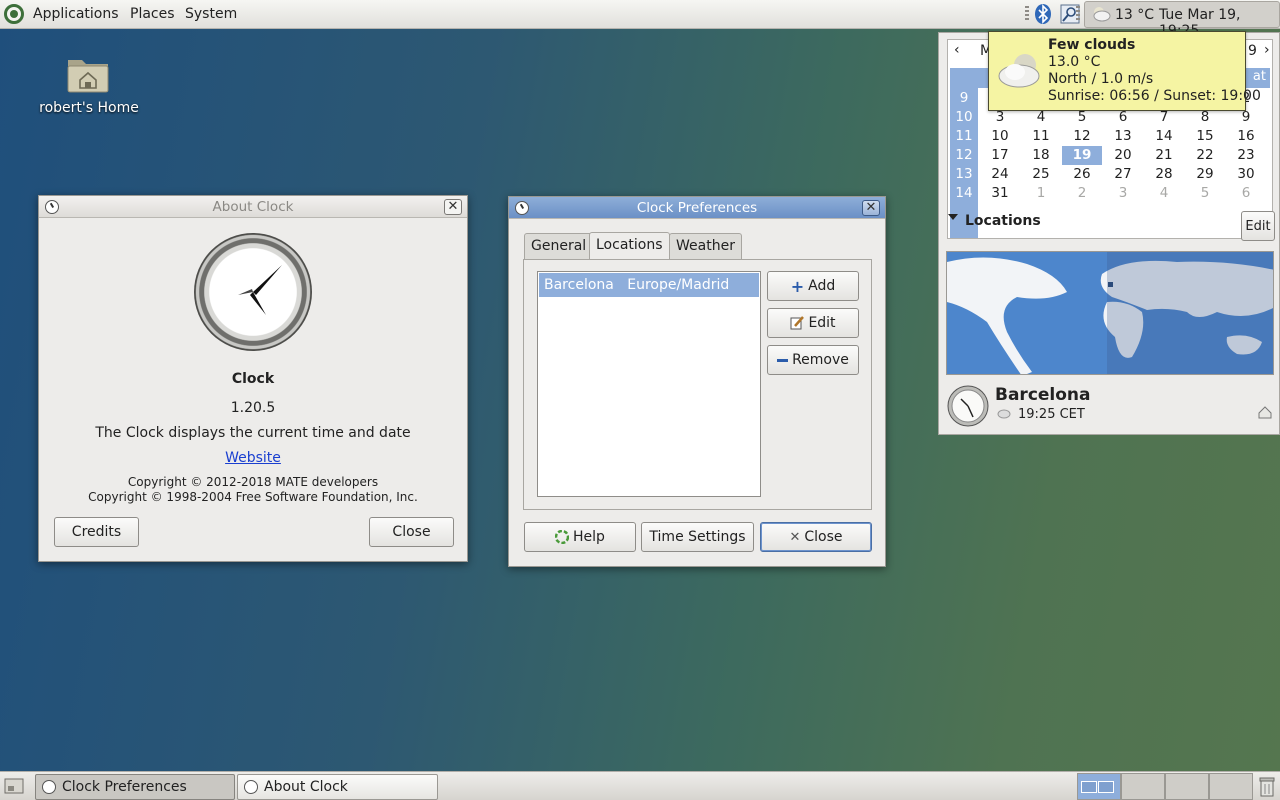 The height and width of the screenshot is (800, 1280). What do you see at coordinates (1182, 20) in the screenshot?
I see `clock-applet: 13 °C Tue Mar 19, 19:25` at bounding box center [1182, 20].